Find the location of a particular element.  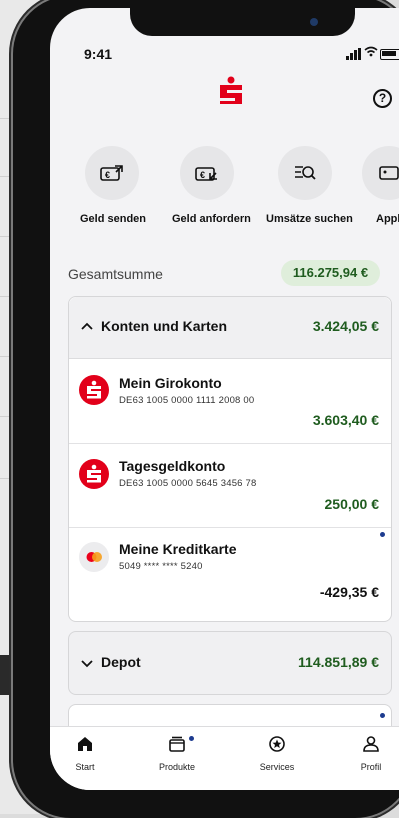

account-name: Mein Girokonto is located at coordinates (170, 383).